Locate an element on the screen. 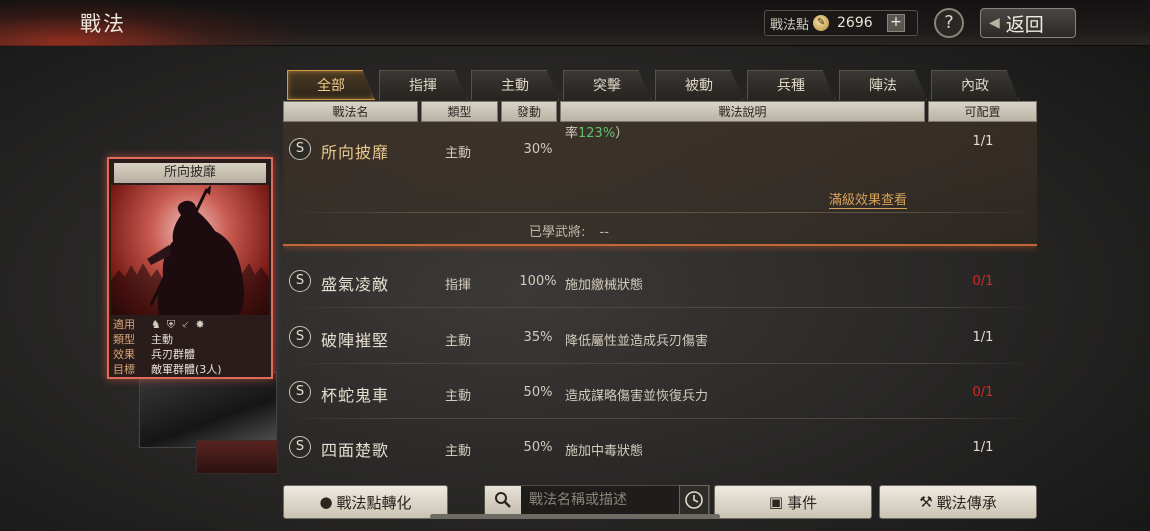  target-value: 敵軍群體(3人) is located at coordinates (186, 369).